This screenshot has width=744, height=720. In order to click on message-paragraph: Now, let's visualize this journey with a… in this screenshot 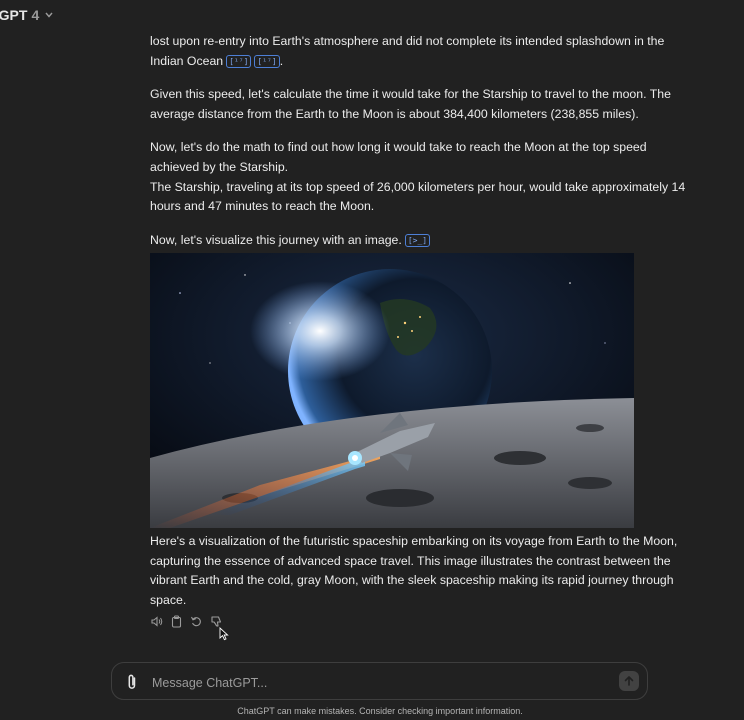, I will do `click(393, 241)`.